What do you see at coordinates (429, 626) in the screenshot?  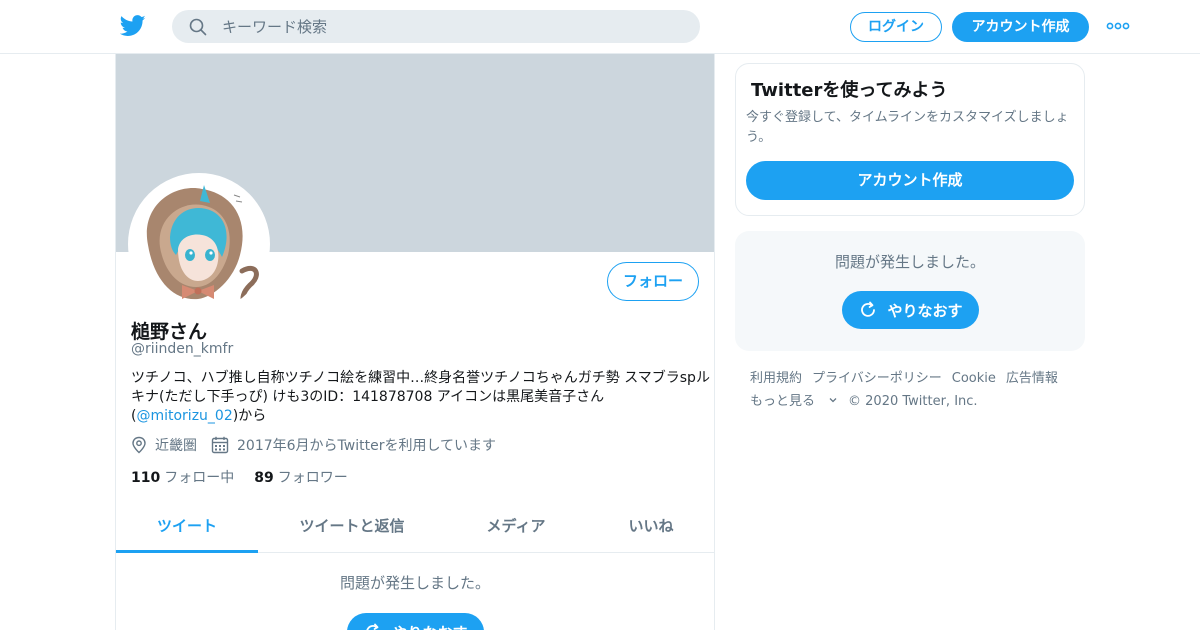 I see `timeline-retry-label: やりなおす` at bounding box center [429, 626].